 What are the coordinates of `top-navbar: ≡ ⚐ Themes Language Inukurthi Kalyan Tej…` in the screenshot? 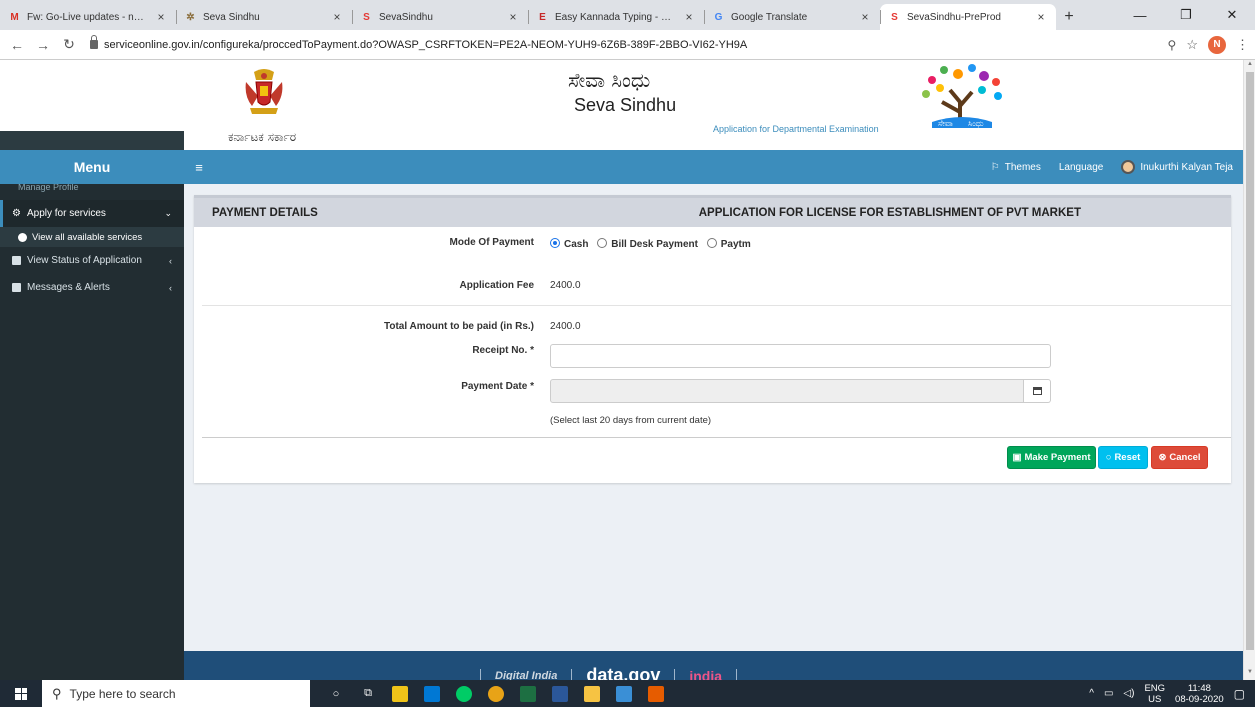 It's located at (713, 167).